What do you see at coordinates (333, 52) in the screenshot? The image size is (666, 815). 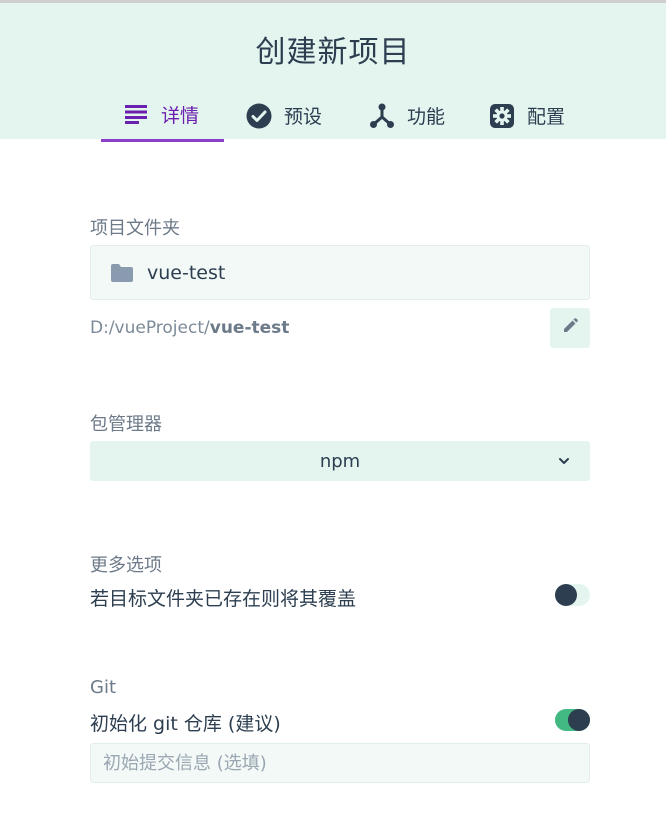 I see `page-title: 创建新项目` at bounding box center [333, 52].